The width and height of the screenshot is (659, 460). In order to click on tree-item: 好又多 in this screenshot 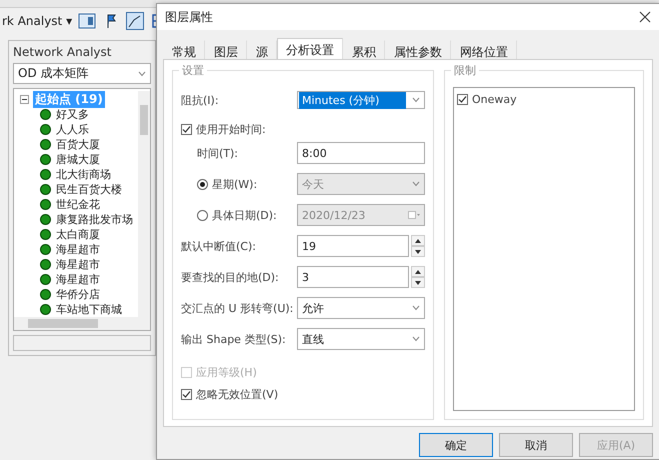, I will do `click(72, 114)`.